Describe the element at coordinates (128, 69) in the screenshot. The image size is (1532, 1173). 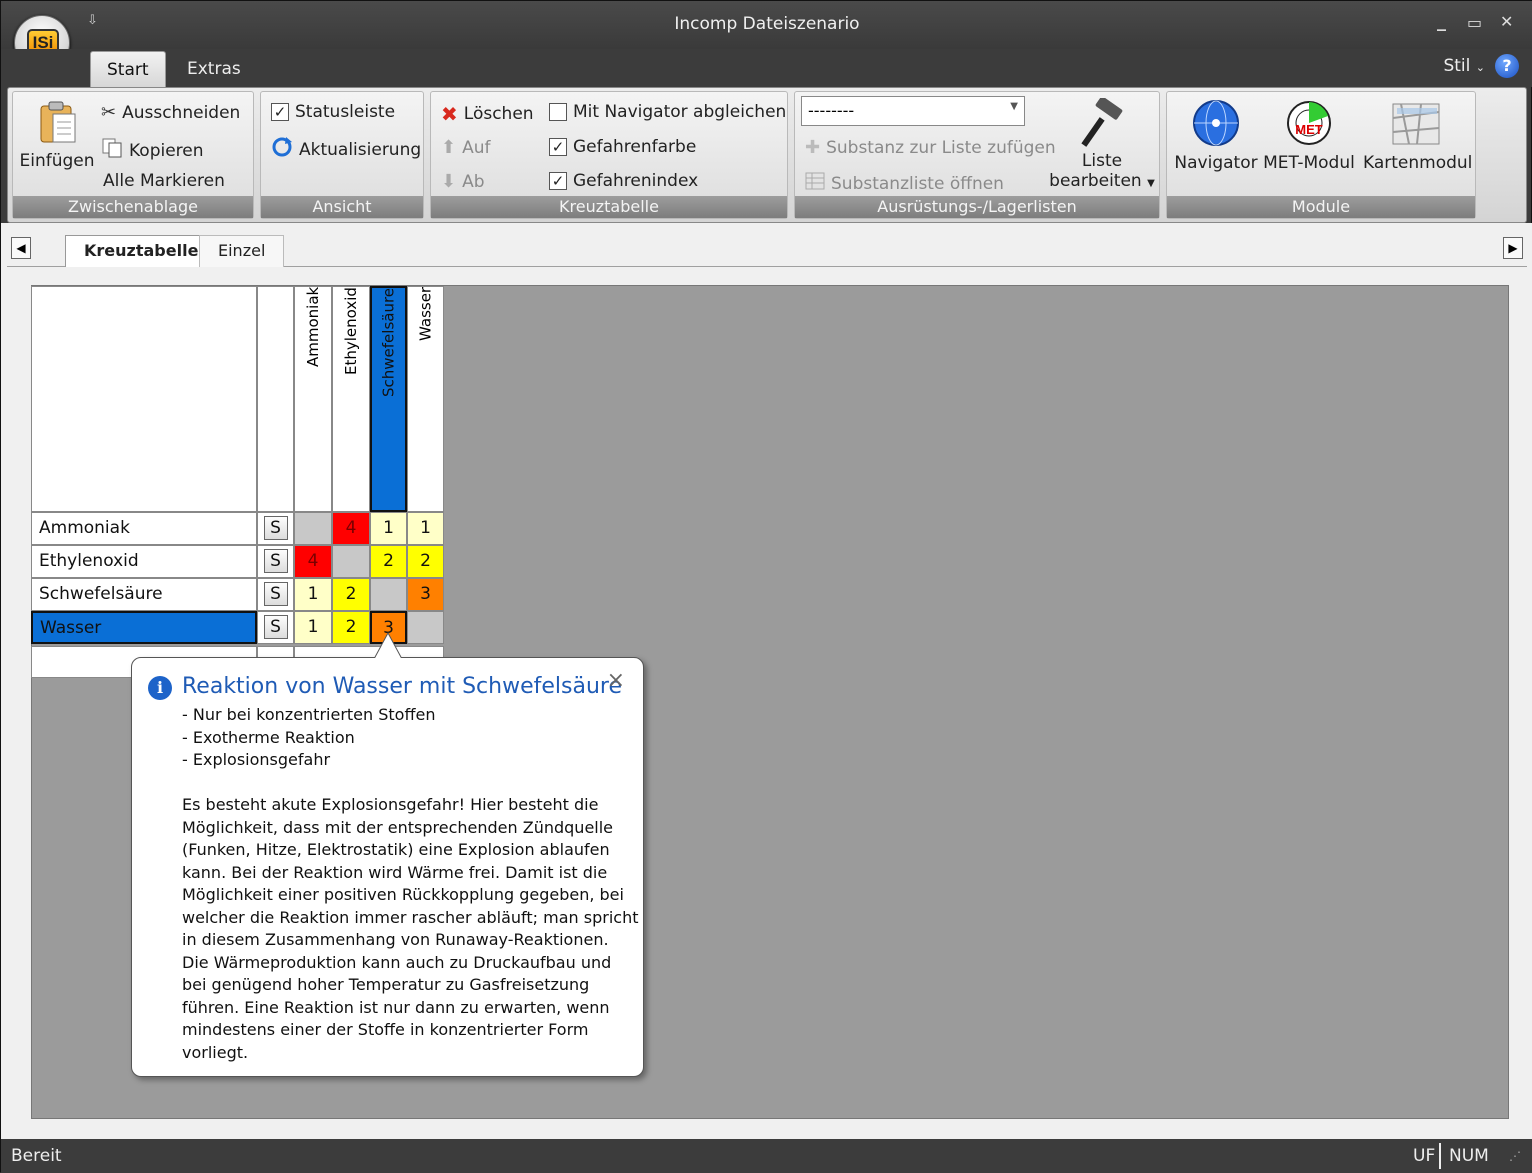
I see `ribbon-tab-start: Start` at that location.